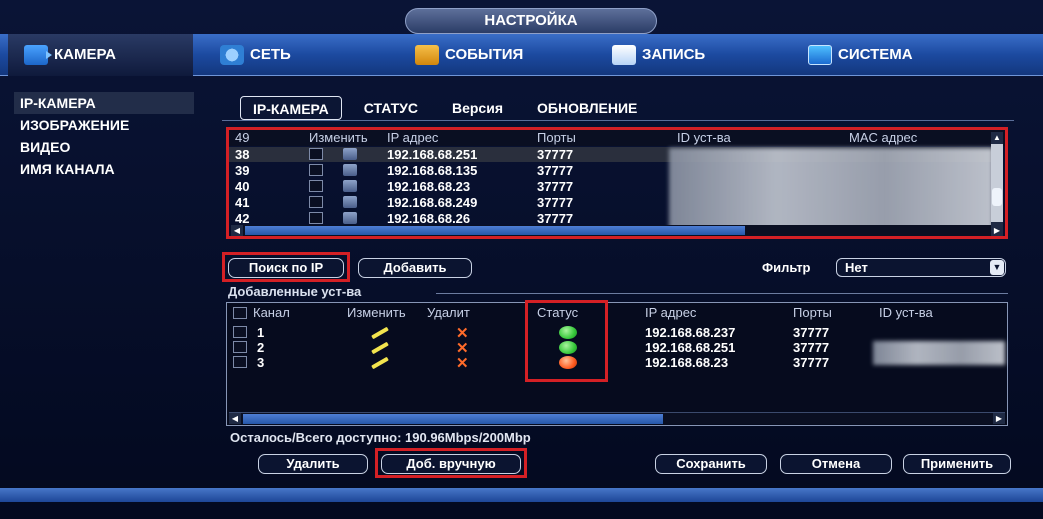 The width and height of the screenshot is (1043, 519). What do you see at coordinates (242, 202) in the screenshot?
I see `row-number: 41` at bounding box center [242, 202].